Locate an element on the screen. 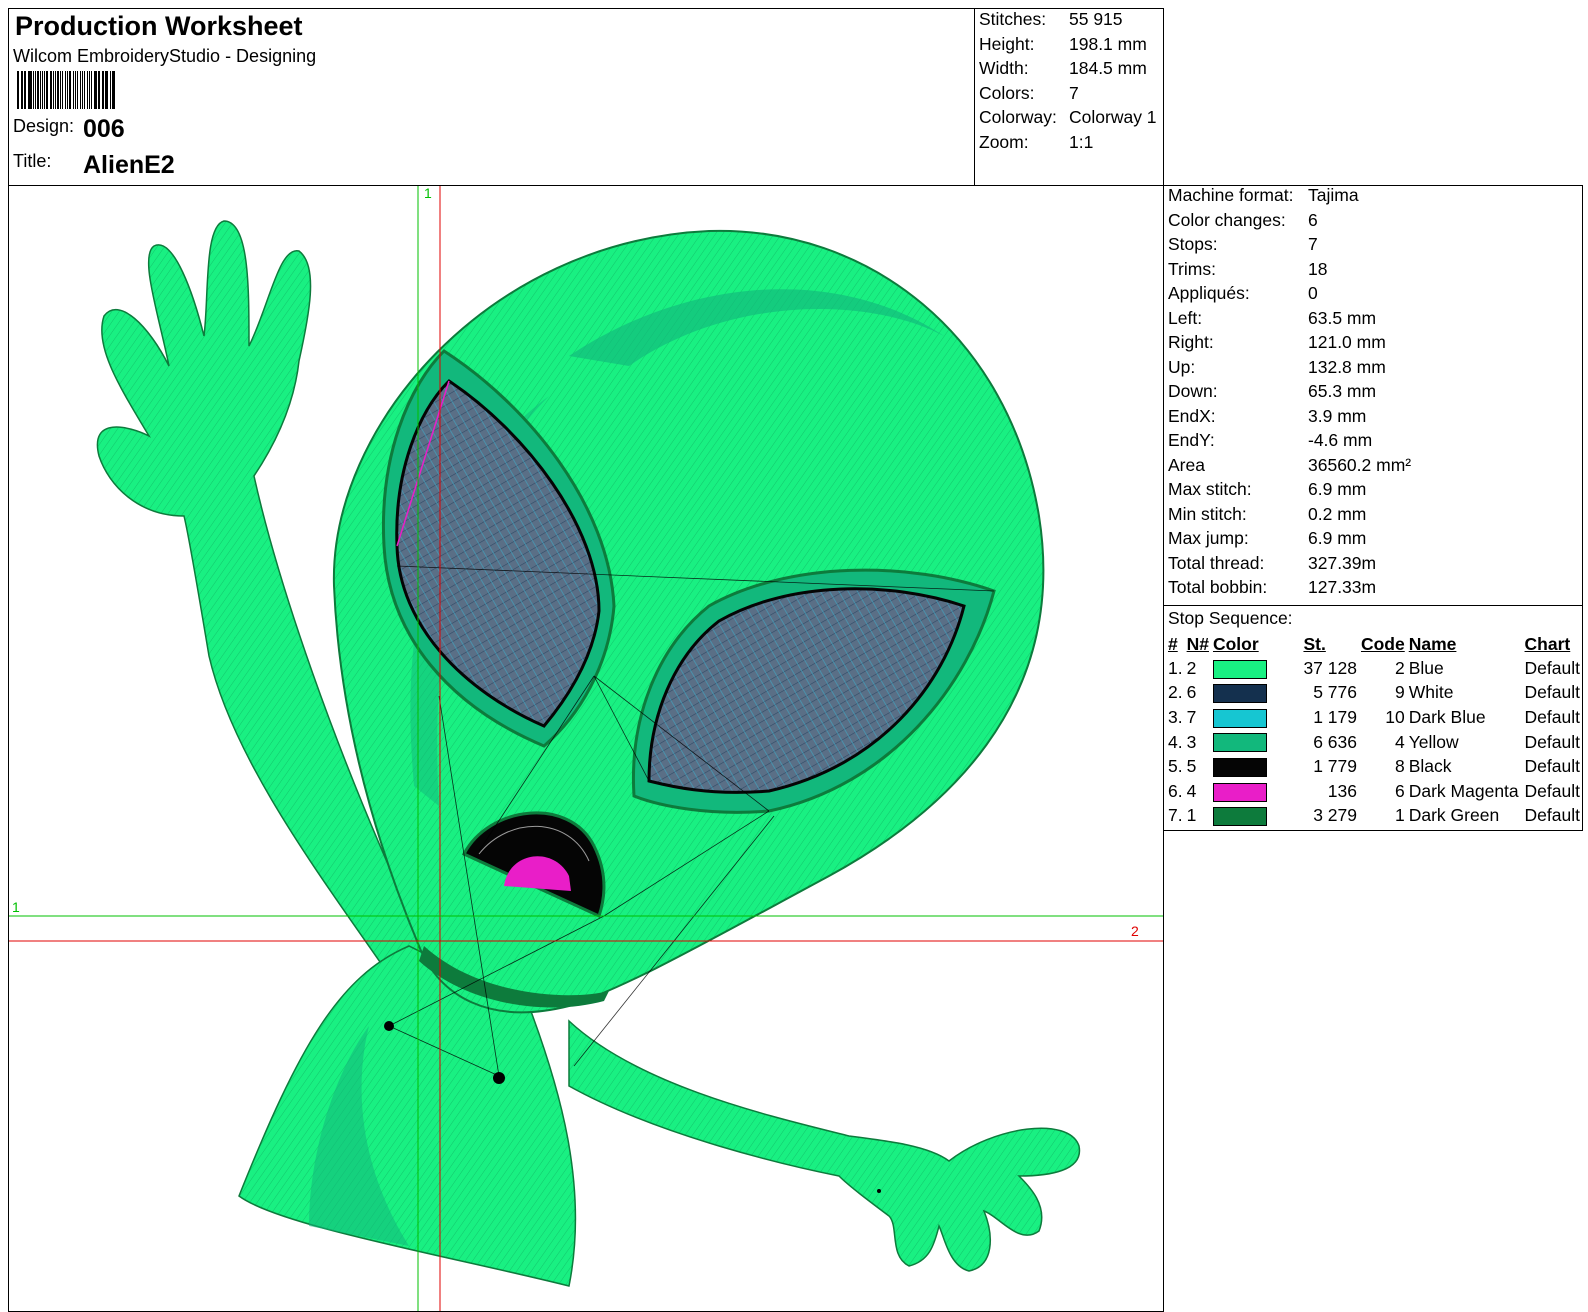 This screenshot has height=1312, width=1588. col-num: # is located at coordinates (1173, 643).